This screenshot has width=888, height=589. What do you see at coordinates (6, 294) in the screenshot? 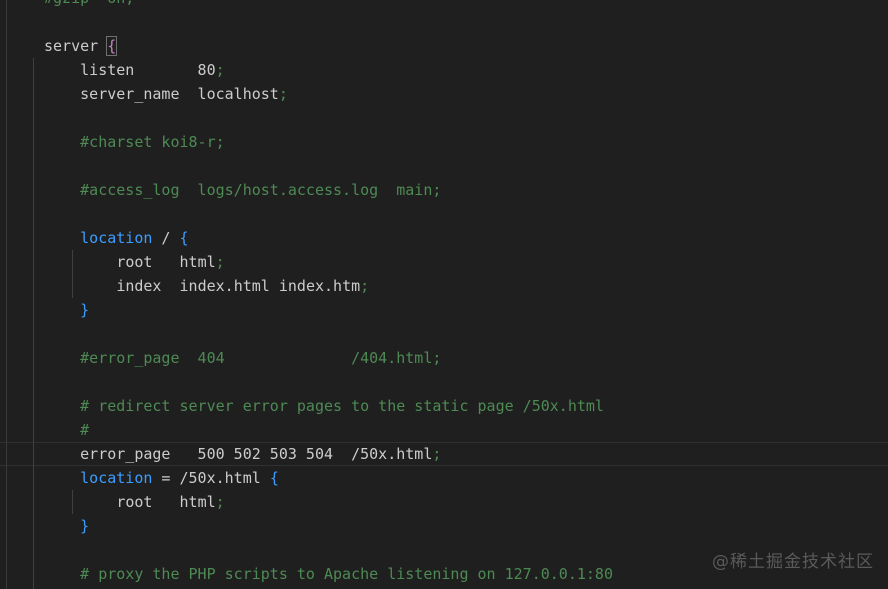
I see `editor-left-rule` at bounding box center [6, 294].